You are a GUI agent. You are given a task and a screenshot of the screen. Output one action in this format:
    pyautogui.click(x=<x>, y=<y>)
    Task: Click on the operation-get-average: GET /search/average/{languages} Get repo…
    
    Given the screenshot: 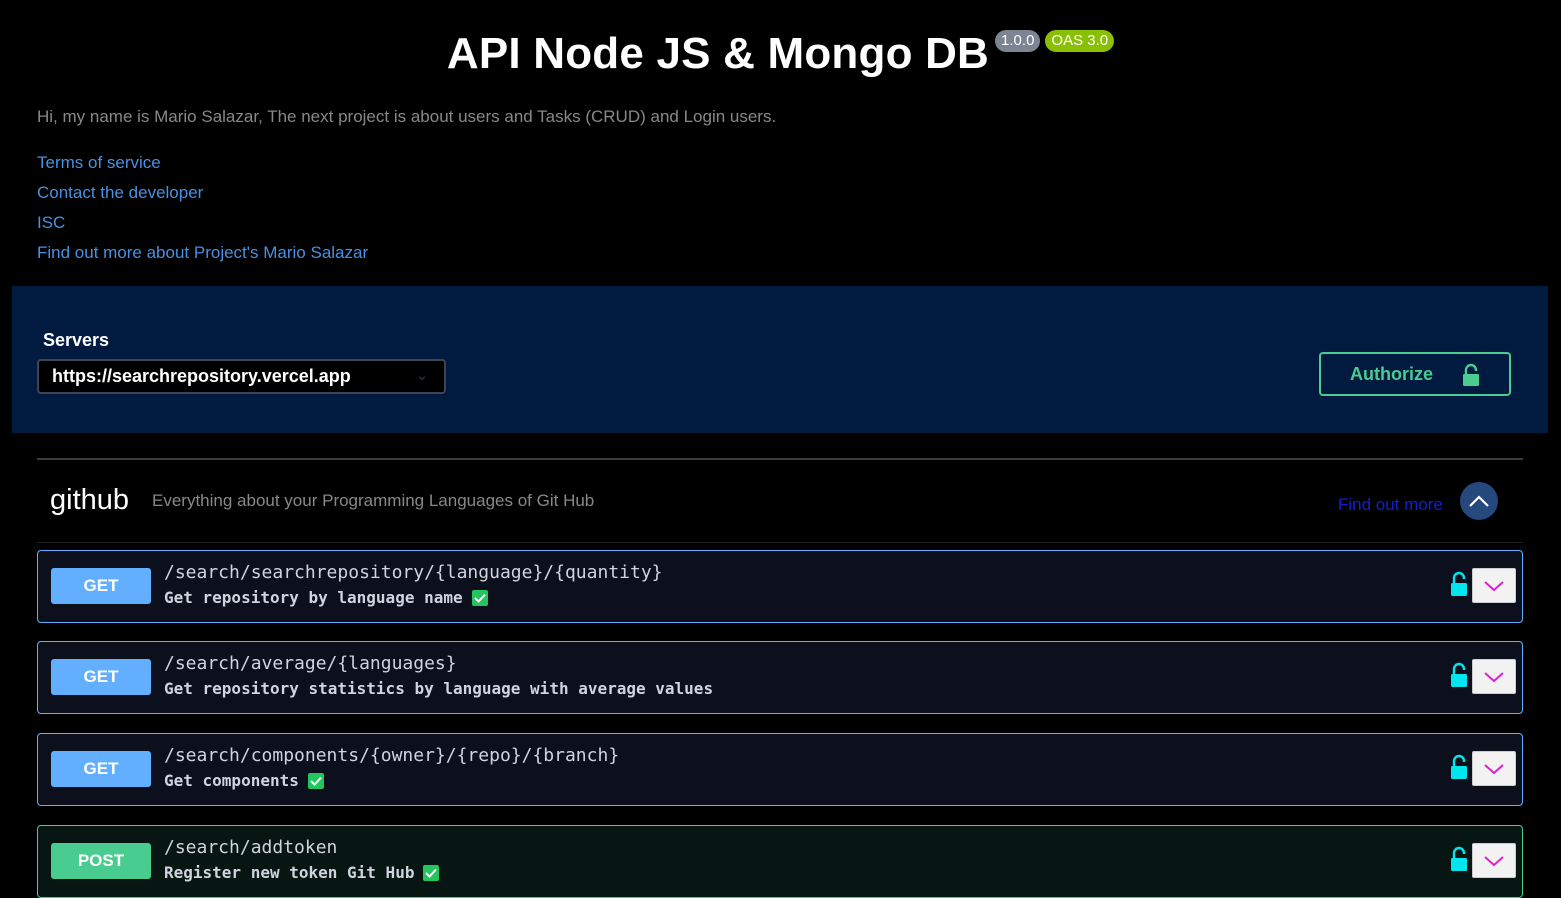 What is the action you would take?
    pyautogui.click(x=780, y=677)
    